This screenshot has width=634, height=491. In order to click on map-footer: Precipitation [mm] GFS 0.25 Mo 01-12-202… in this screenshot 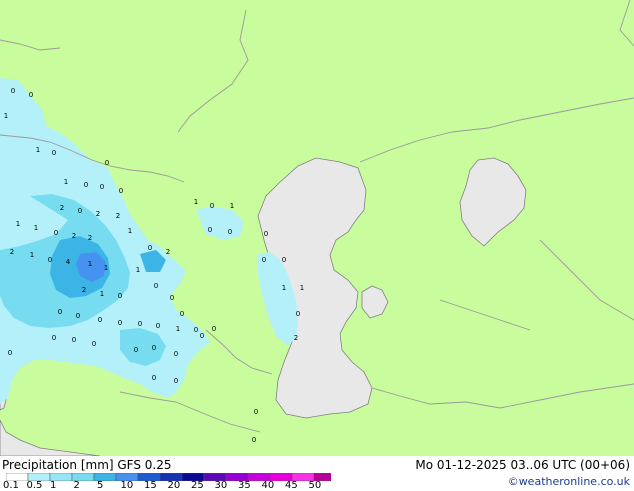, I will do `click(317, 473)`.